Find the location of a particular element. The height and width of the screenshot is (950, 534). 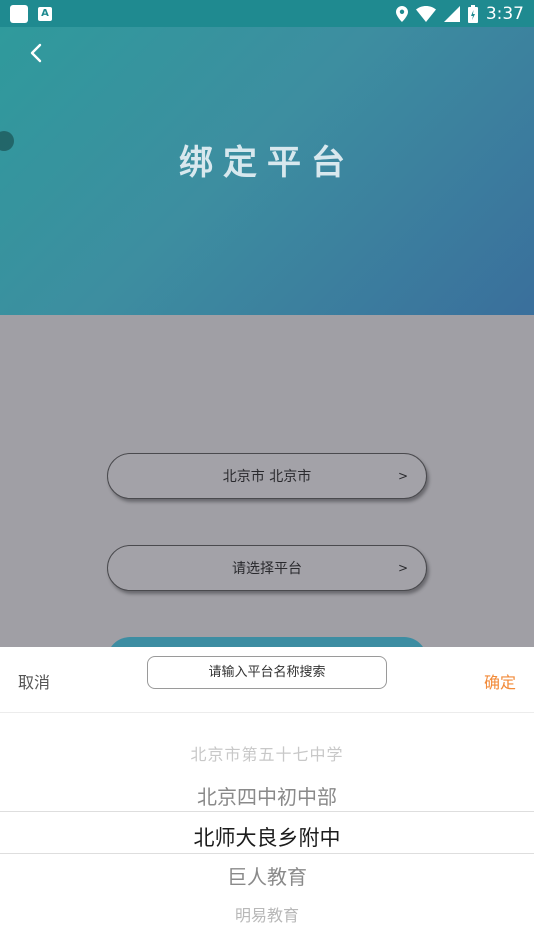

notification-icon is located at coordinates (19, 13).